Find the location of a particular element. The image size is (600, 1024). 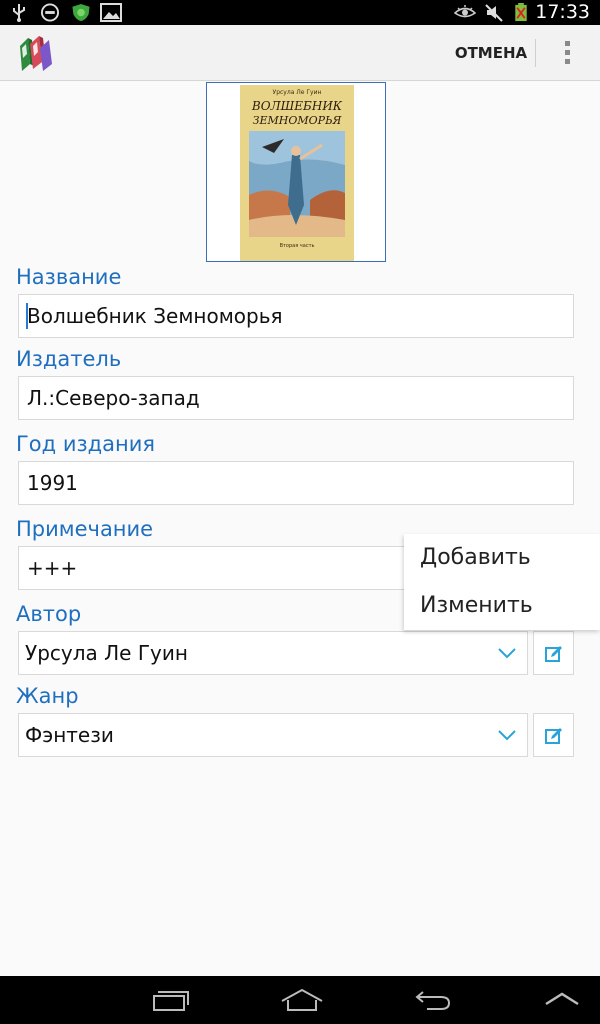

text-cursor is located at coordinates (27, 316).